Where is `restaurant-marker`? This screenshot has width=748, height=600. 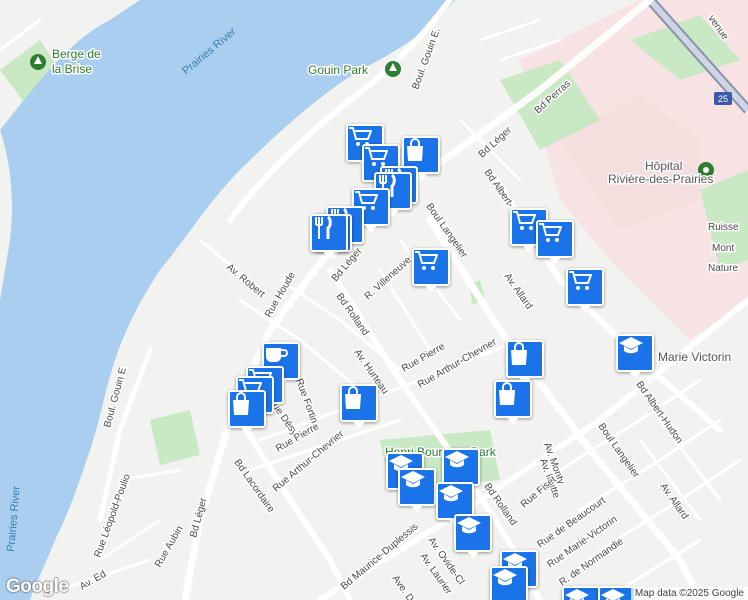 restaurant-marker is located at coordinates (329, 236).